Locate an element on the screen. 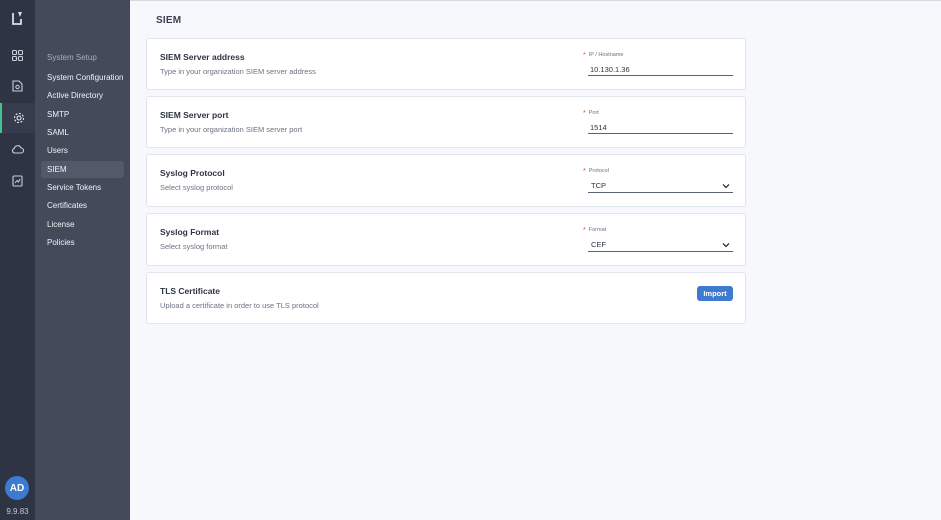 The image size is (941, 520). sidebar-item-saml: SAML is located at coordinates (82, 132).